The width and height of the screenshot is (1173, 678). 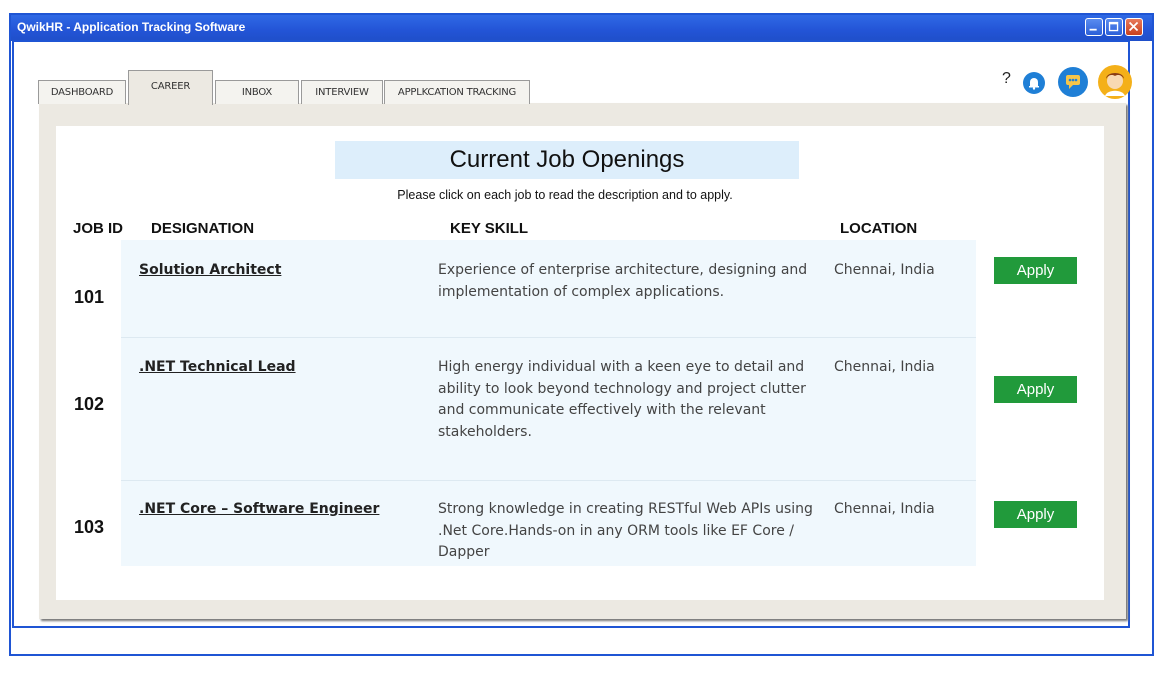 What do you see at coordinates (257, 92) in the screenshot?
I see `tab-inbox: INBOX` at bounding box center [257, 92].